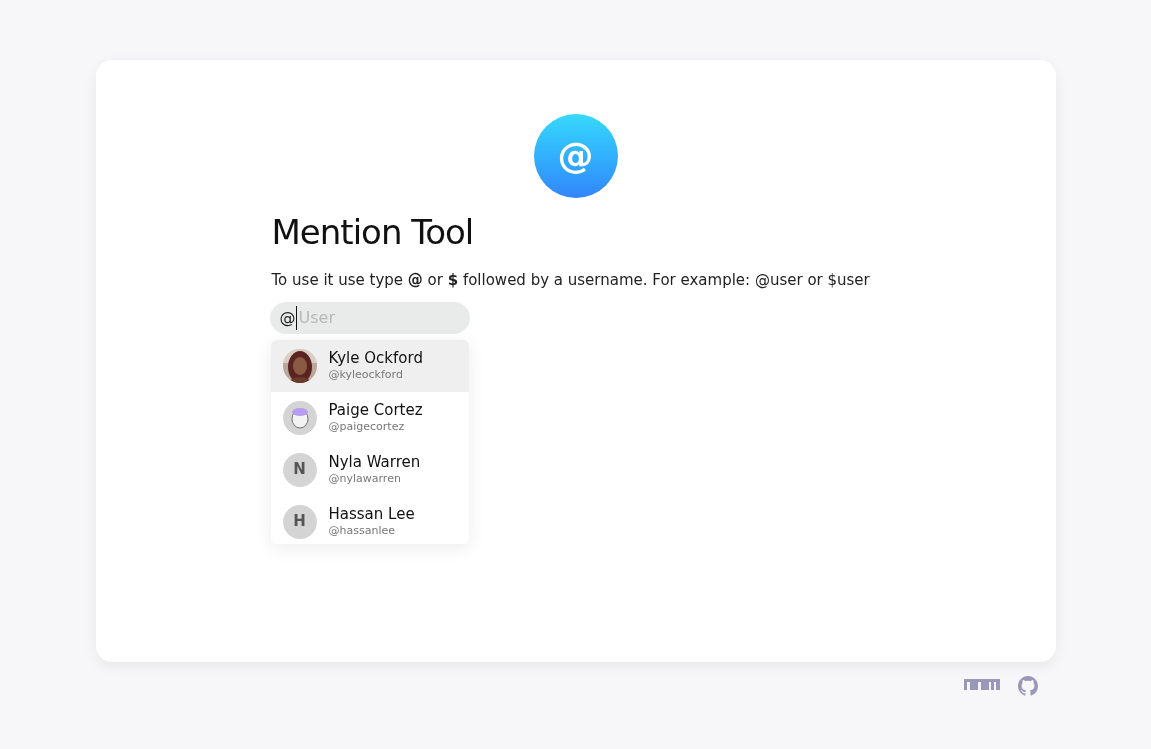 This screenshot has width=1151, height=749. What do you see at coordinates (375, 358) in the screenshot?
I see `user-name: Kyle Ockford` at bounding box center [375, 358].